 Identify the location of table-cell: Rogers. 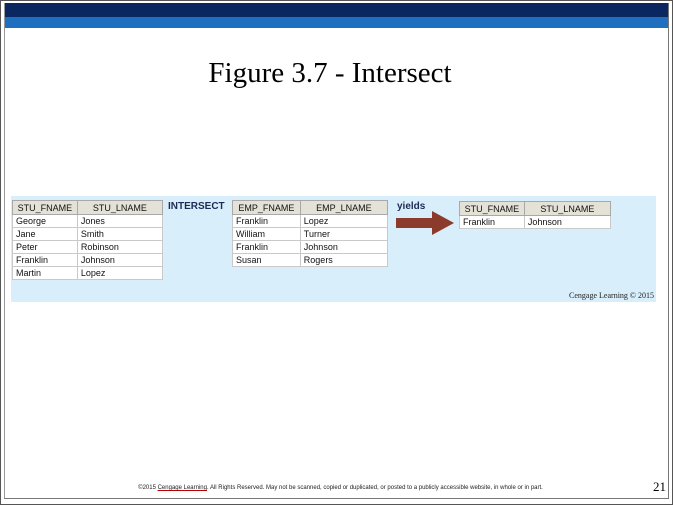
(344, 260).